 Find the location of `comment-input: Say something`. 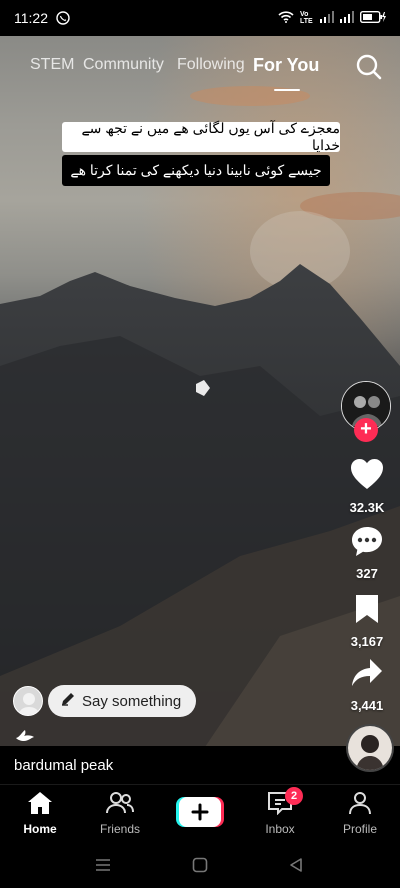

comment-input: Say something is located at coordinates (122, 701).